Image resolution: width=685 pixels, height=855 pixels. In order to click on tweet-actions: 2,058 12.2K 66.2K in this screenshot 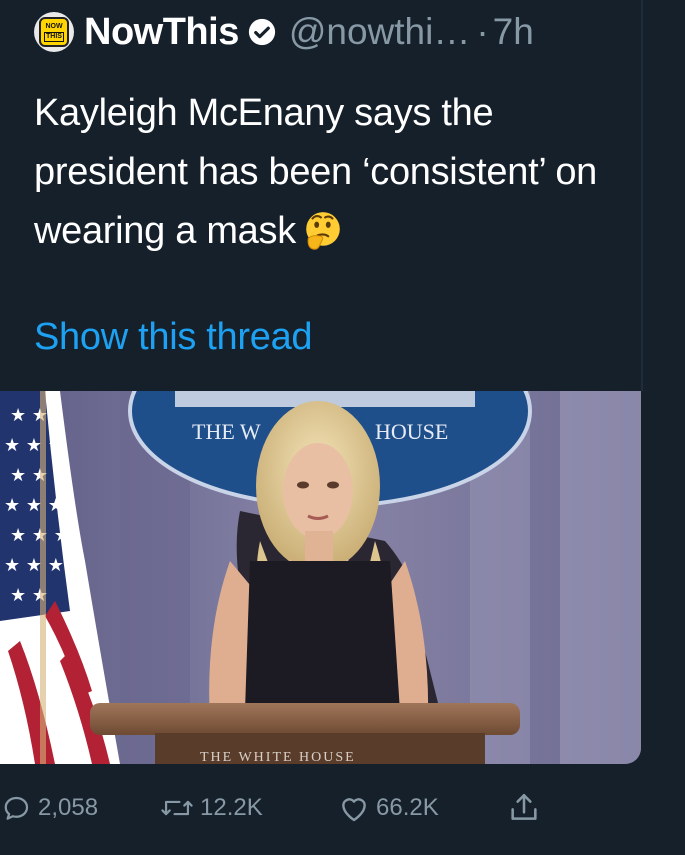, I will do `click(342, 808)`.